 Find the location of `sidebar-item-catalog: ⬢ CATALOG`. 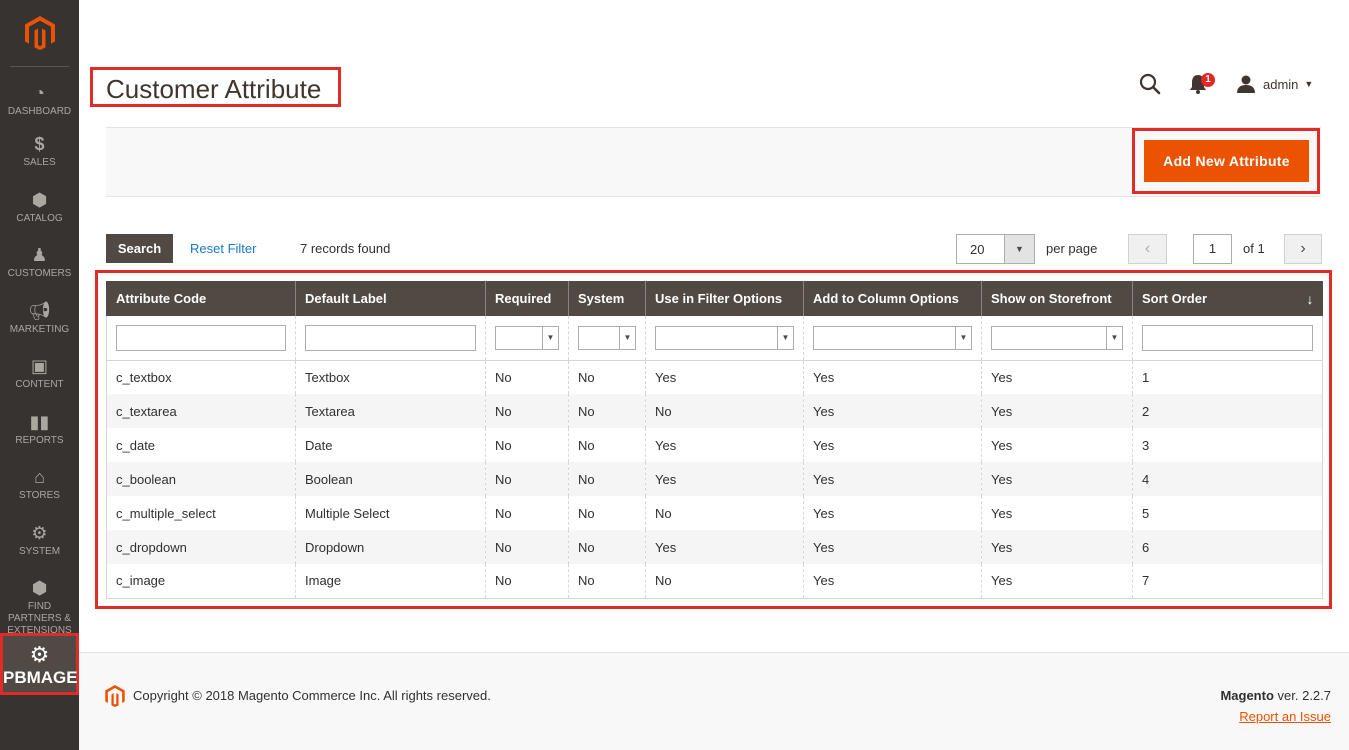

sidebar-item-catalog: ⬢ CATALOG is located at coordinates (39, 207).